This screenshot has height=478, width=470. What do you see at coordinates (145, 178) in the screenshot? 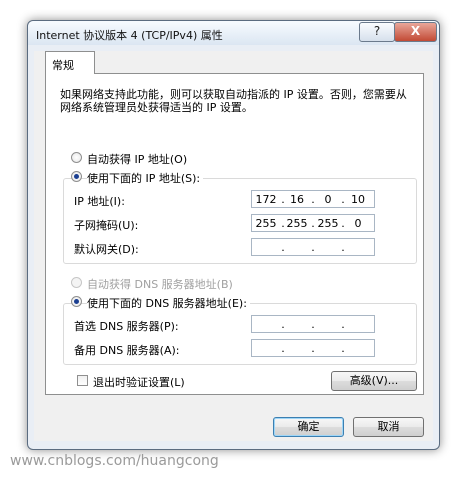
I see `manual-ip-label: 使用下面的 IP 地址(S):` at bounding box center [145, 178].